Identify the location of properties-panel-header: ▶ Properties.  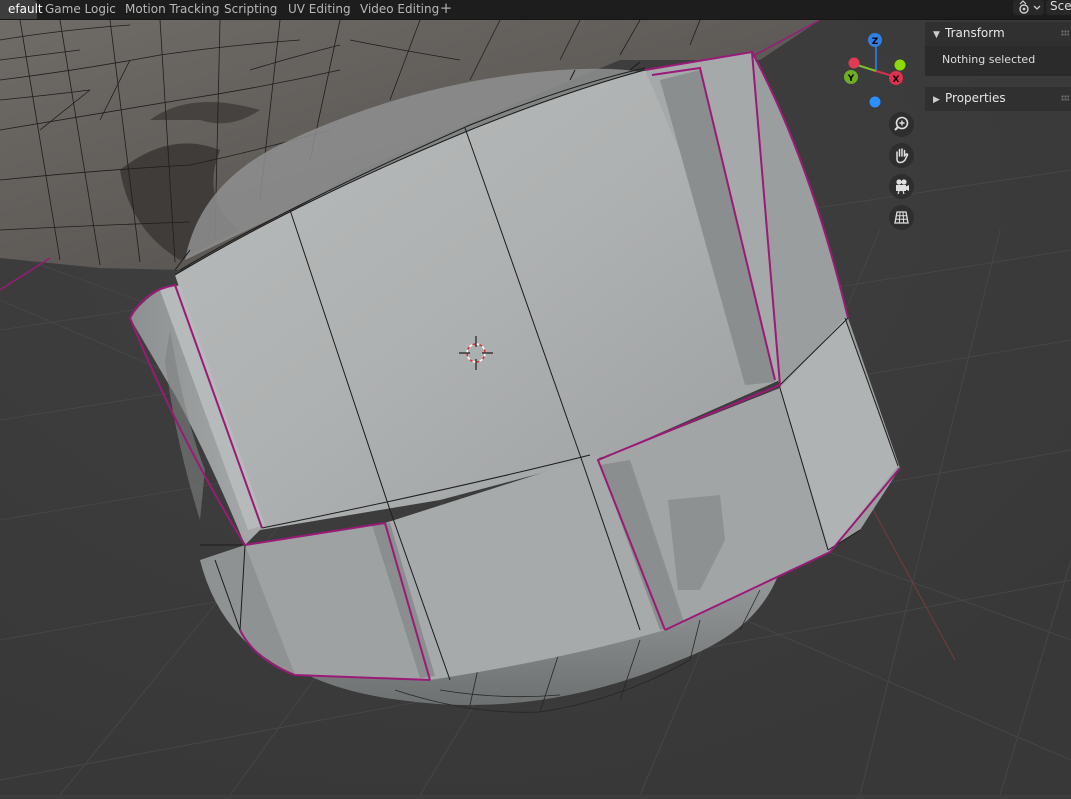
(998, 99).